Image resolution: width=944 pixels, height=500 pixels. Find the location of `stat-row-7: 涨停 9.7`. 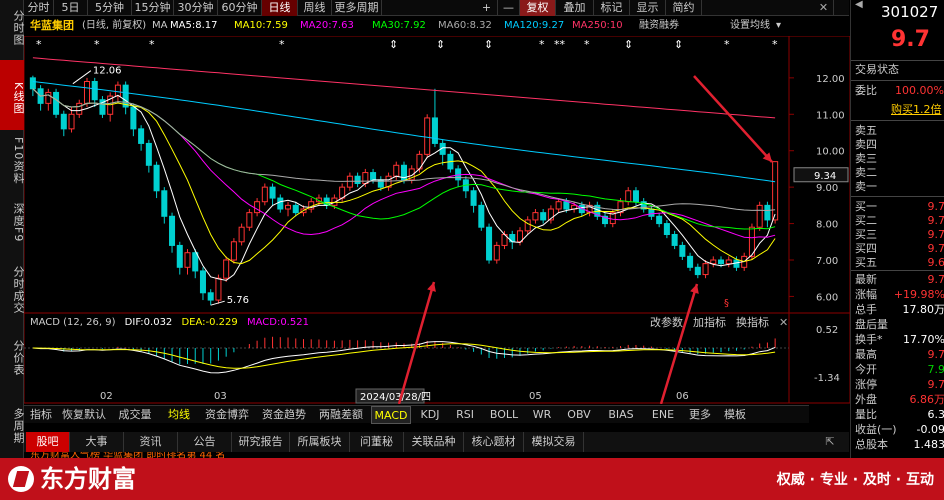

stat-row-7: 涨停 9.7 is located at coordinates (899, 385).